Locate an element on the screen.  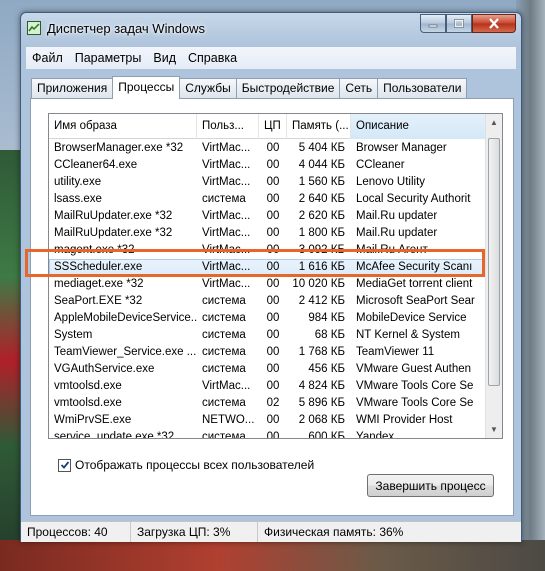
table-row: System система 00 68 КБ NT Kernel & System is located at coordinates (267, 335).